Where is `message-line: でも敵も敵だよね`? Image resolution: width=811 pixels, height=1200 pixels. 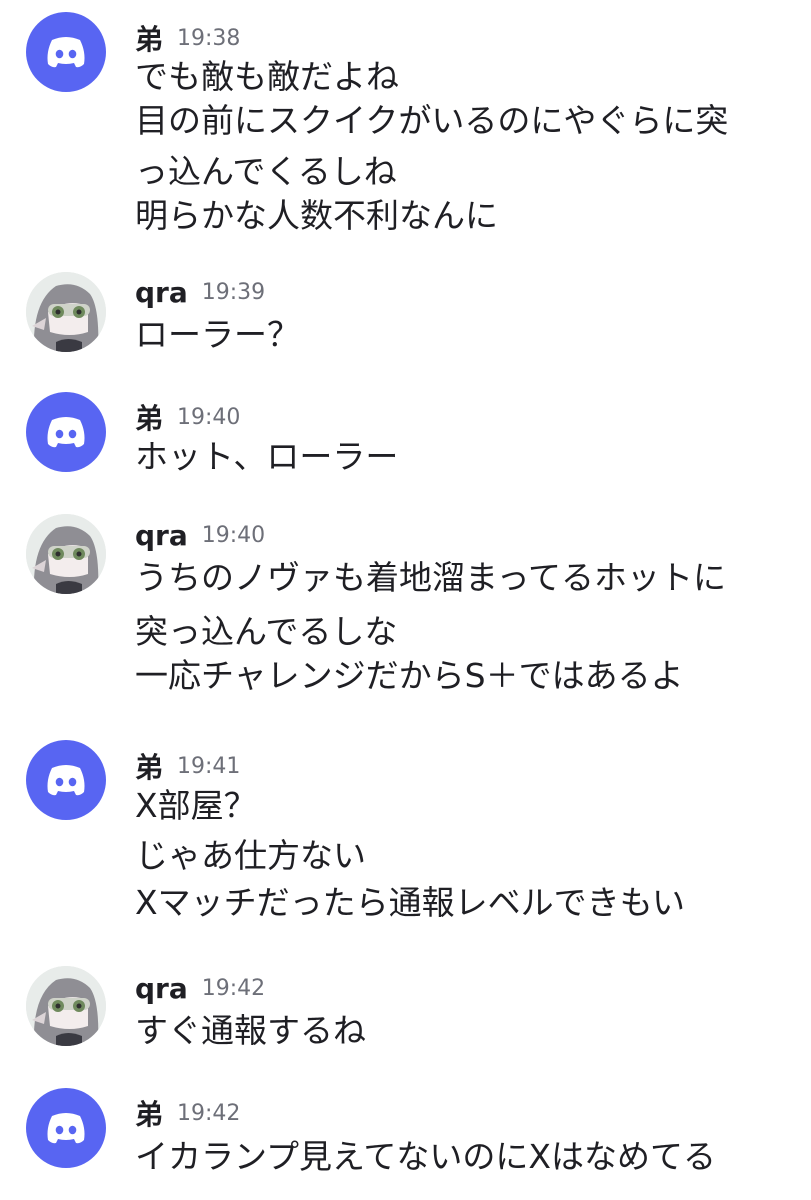
message-line: でも敵も敵だよね is located at coordinates (267, 76).